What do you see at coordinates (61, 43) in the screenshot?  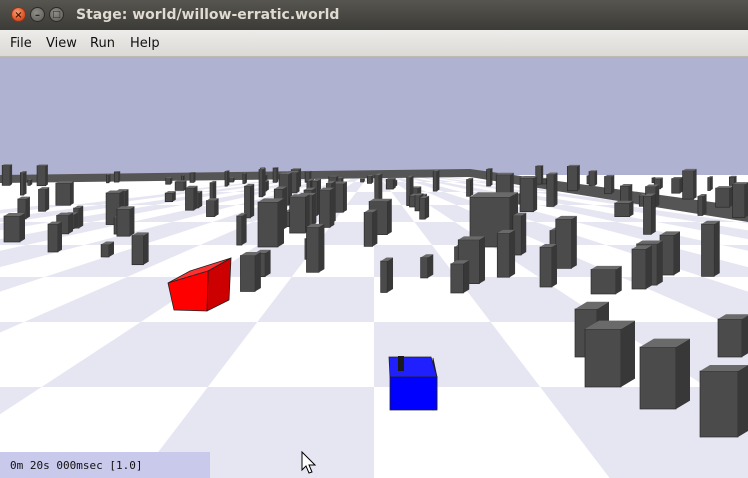 I see `menu-view: View` at bounding box center [61, 43].